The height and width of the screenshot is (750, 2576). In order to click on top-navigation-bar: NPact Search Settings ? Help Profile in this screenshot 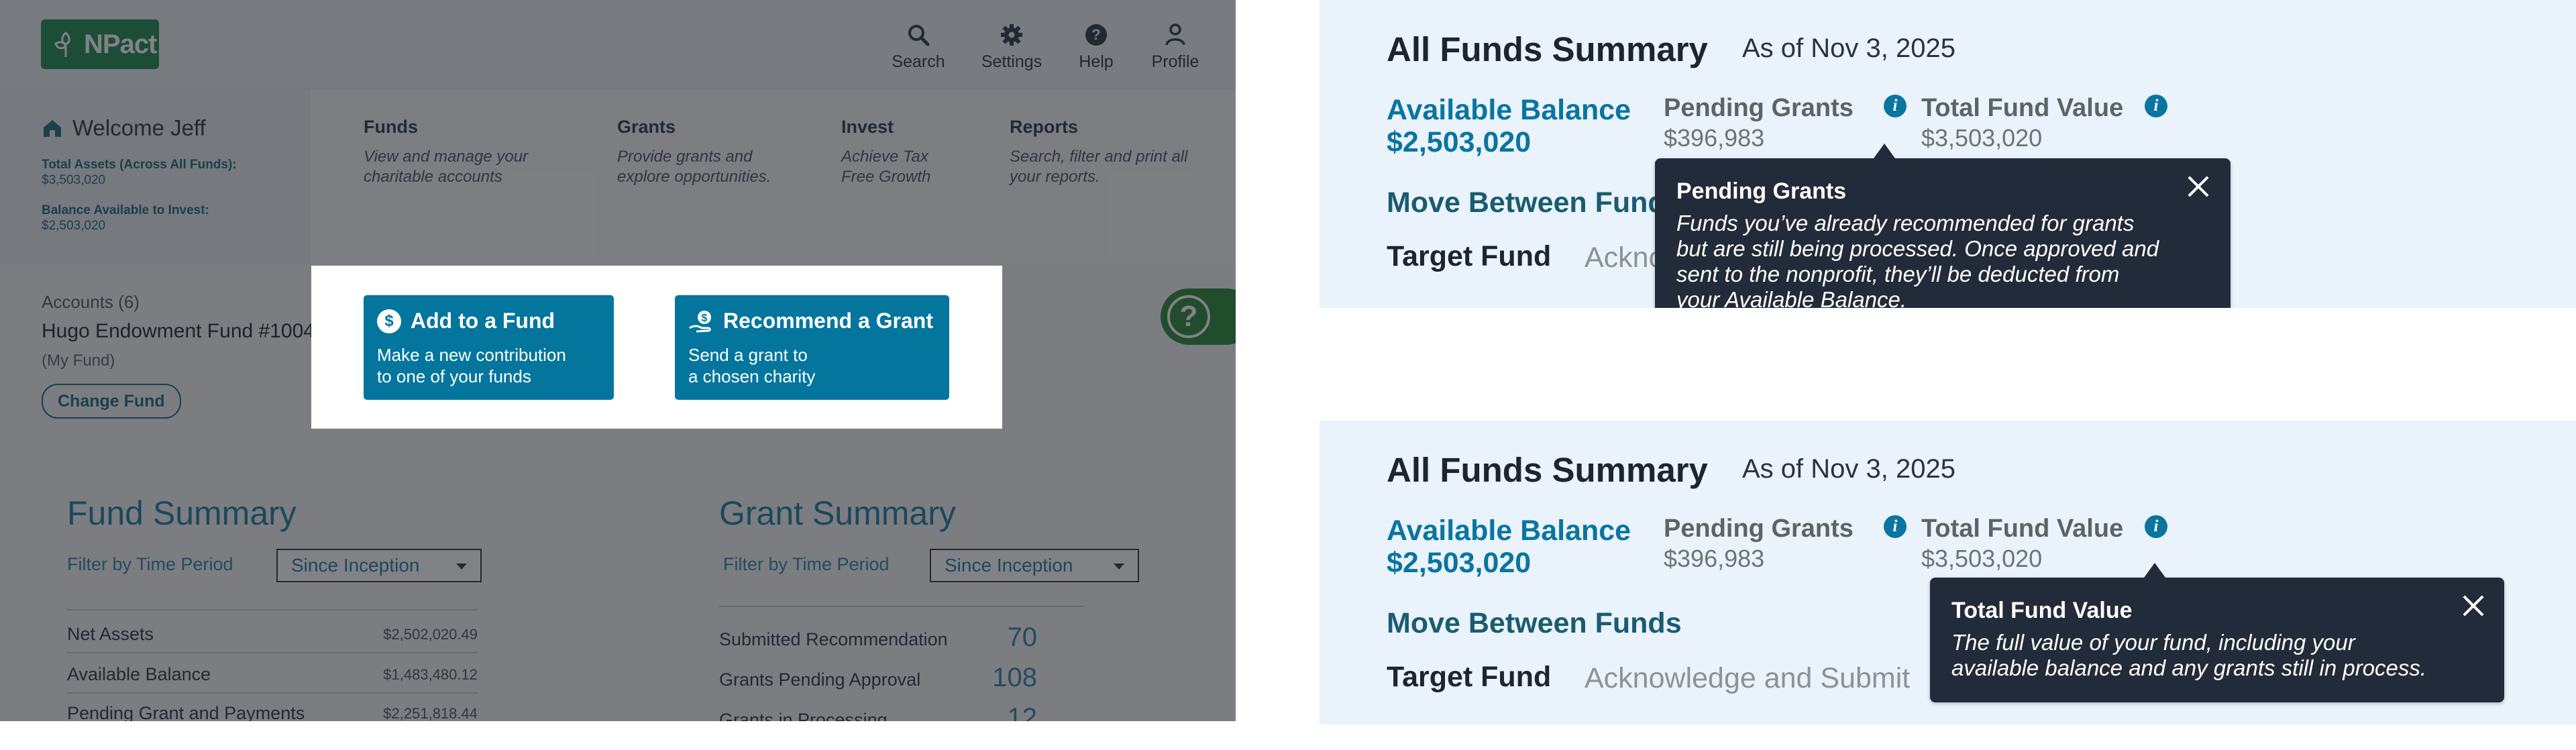, I will do `click(618, 44)`.